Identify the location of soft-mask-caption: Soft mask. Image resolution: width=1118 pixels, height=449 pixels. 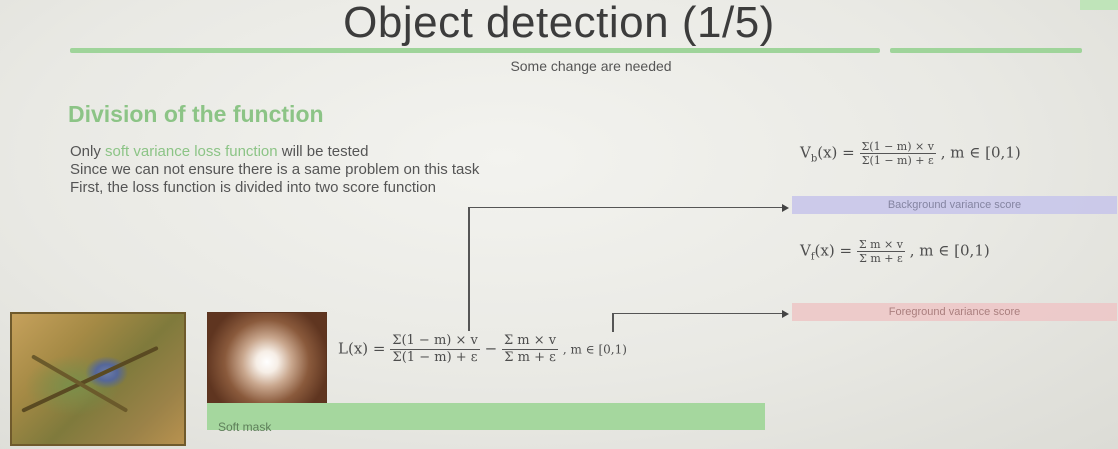
(245, 427).